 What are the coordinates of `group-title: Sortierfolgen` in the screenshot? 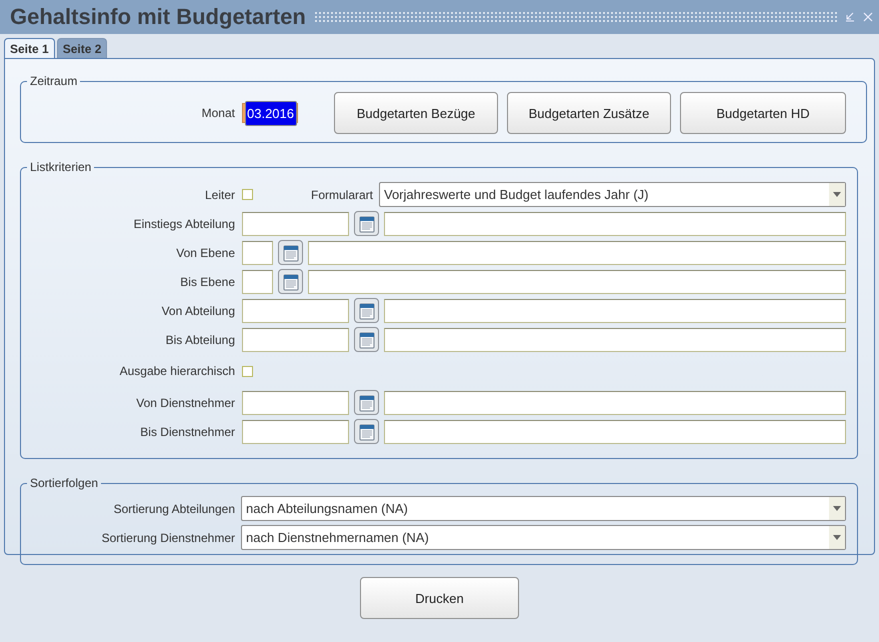 It's located at (64, 483).